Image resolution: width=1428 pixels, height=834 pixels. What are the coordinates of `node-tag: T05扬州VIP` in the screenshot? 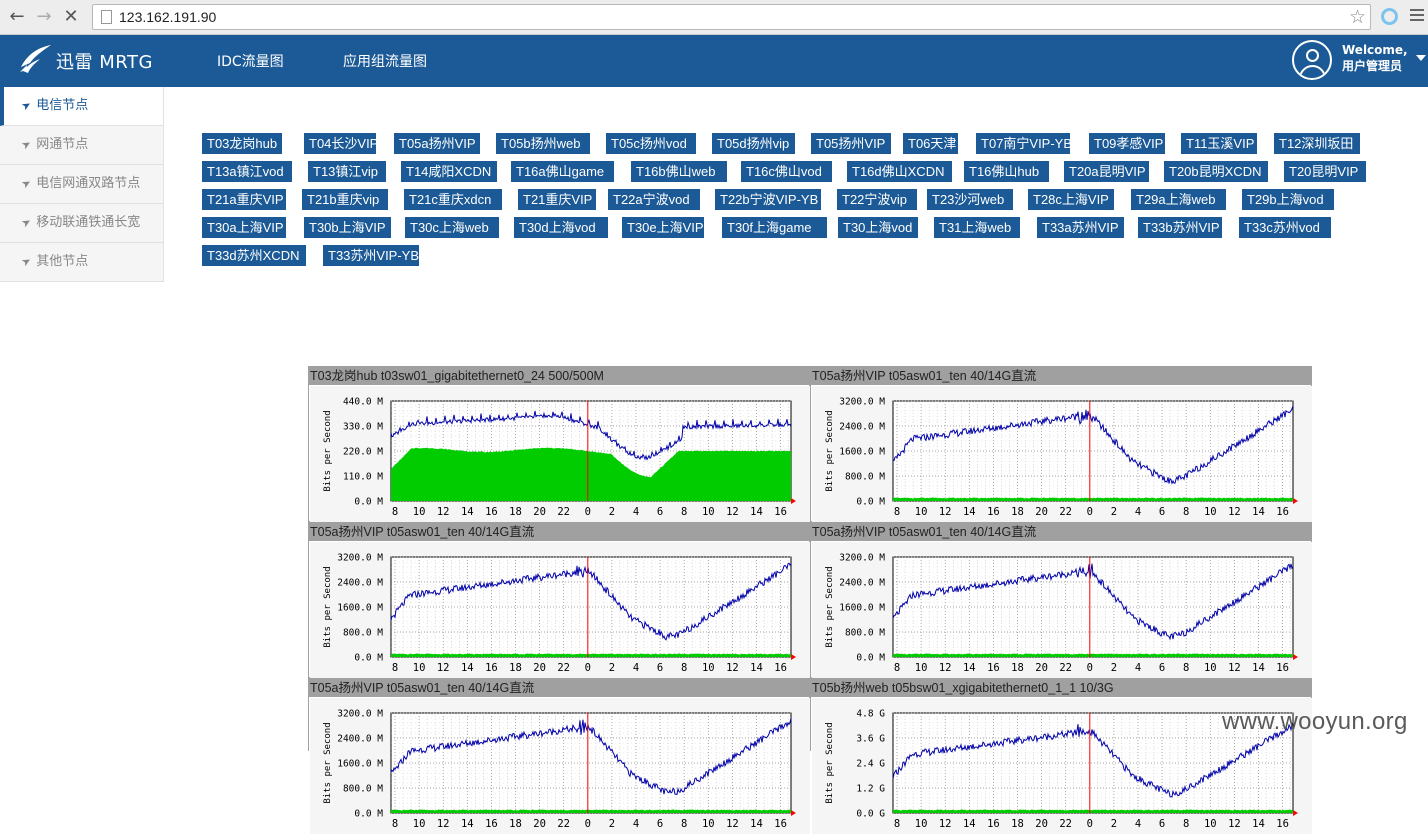 It's located at (851, 143).